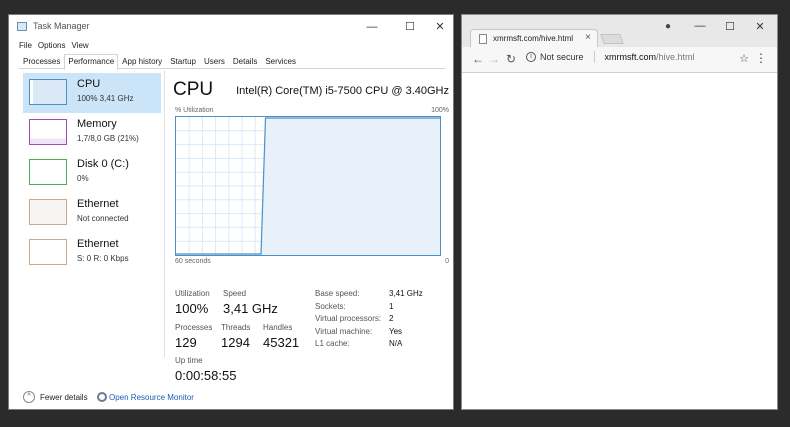 The height and width of the screenshot is (427, 790). Describe the element at coordinates (235, 342) in the screenshot. I see `threads-value: 1294` at that location.